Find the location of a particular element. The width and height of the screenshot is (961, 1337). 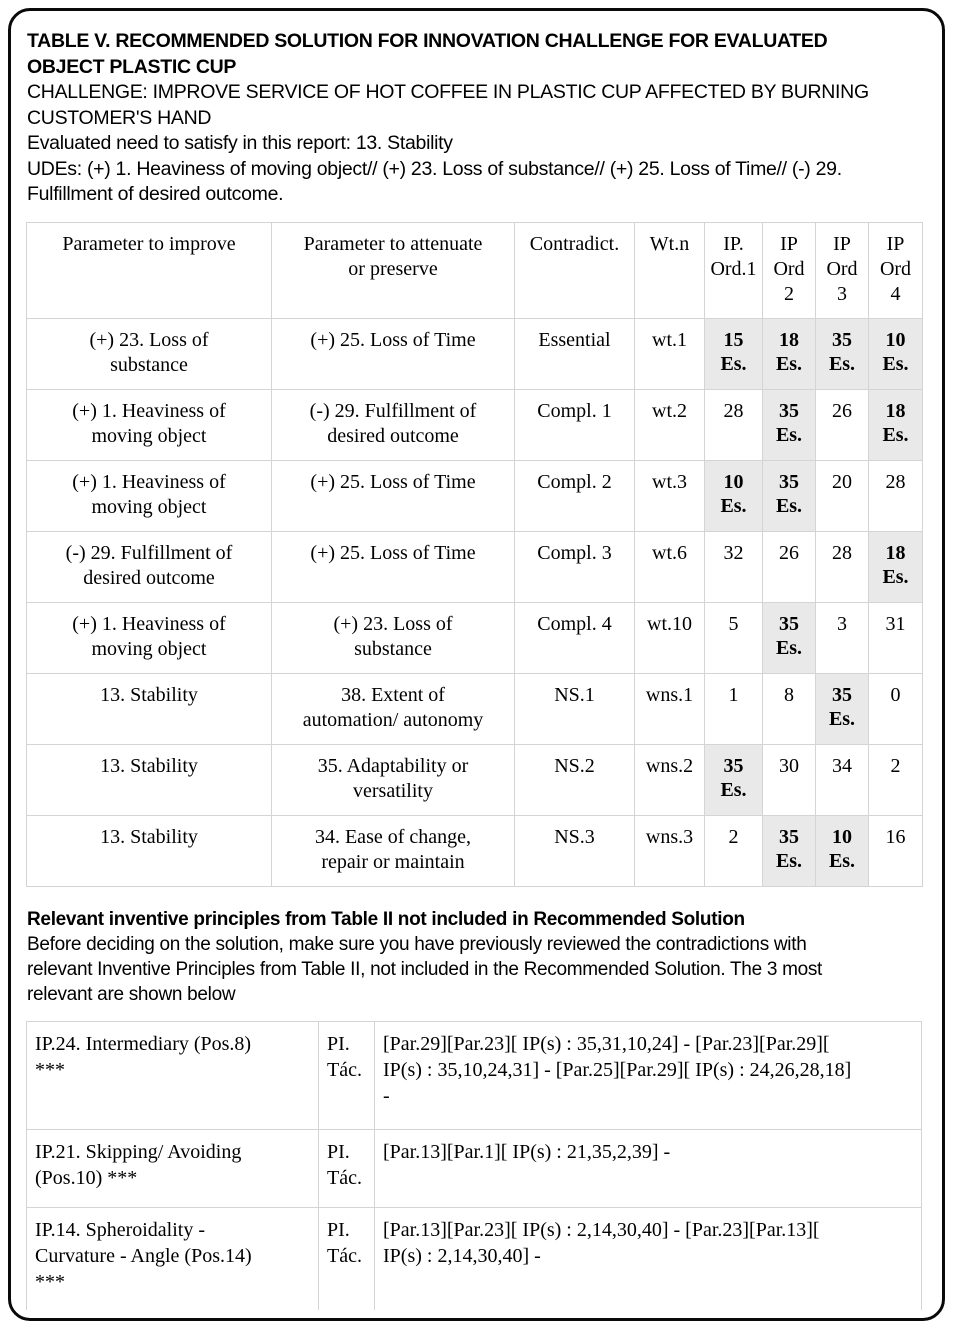

cell-text-line-2: (Pos.10) *** is located at coordinates (86, 1177).